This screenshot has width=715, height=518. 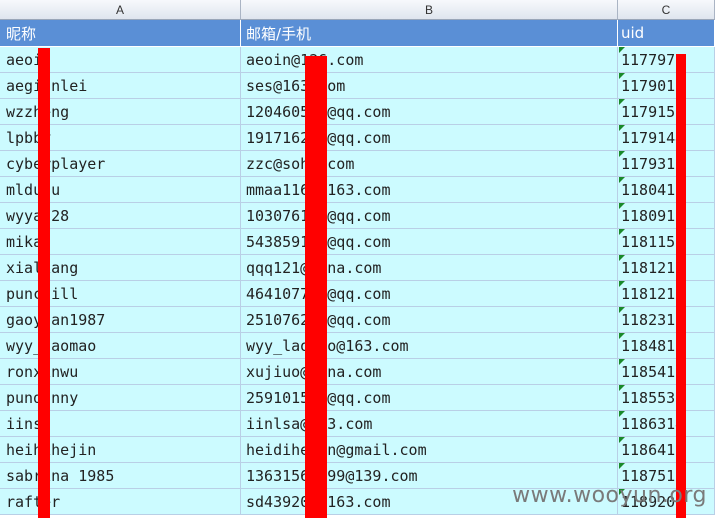 I want to click on cell-uid: 1182312, so click(x=666, y=319).